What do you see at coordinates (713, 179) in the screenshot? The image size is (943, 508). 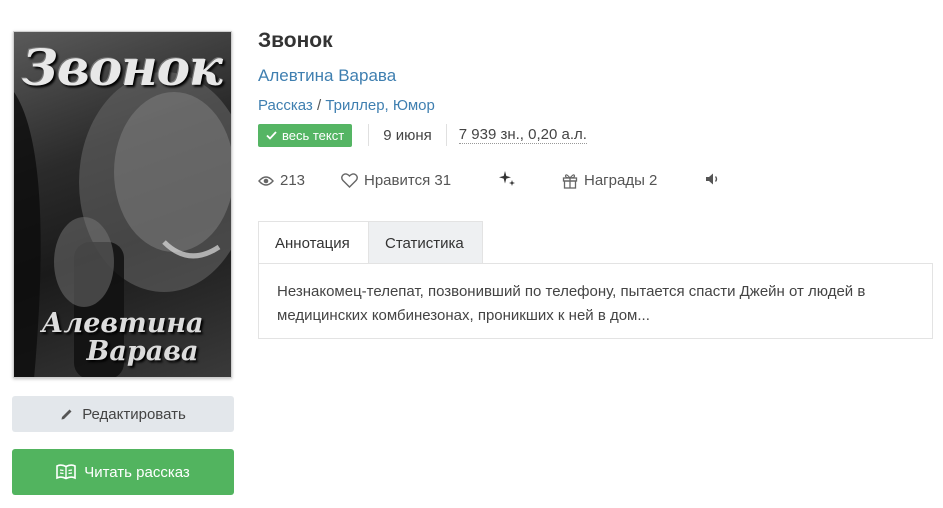 I see `speaker-icon` at bounding box center [713, 179].